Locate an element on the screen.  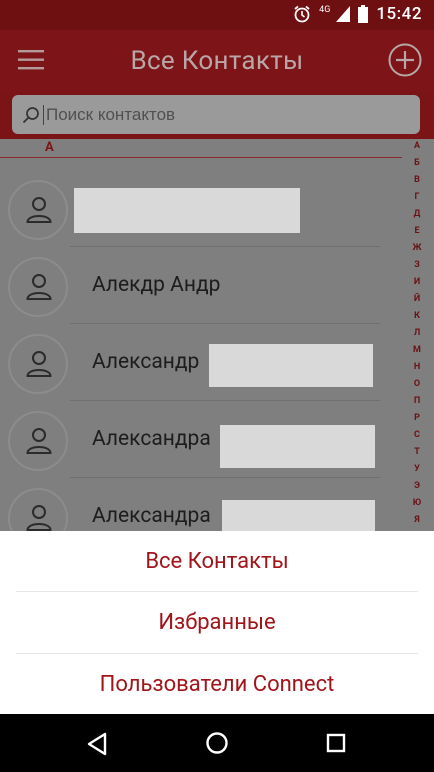
alpha-letter-a: А is located at coordinates (417, 146).